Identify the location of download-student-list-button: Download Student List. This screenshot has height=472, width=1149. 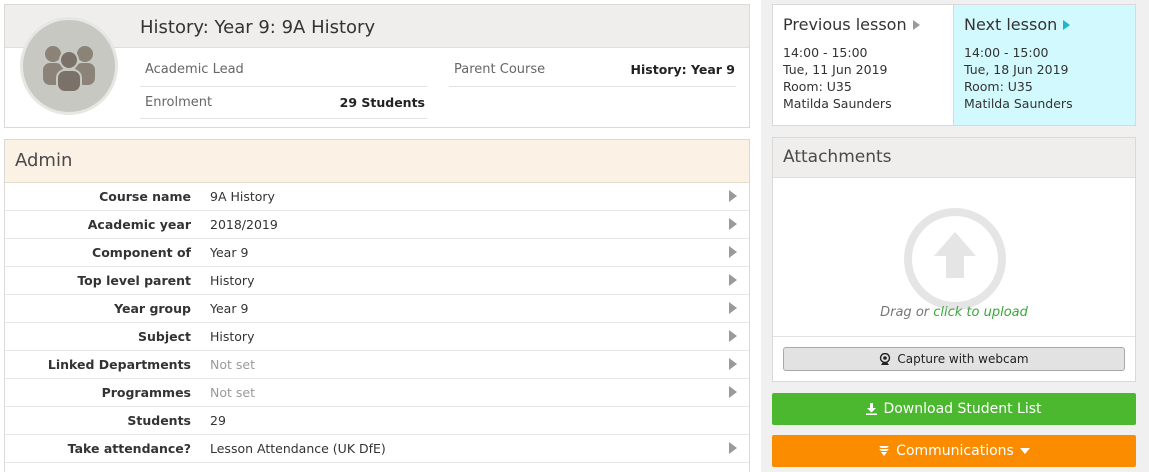
(954, 409).